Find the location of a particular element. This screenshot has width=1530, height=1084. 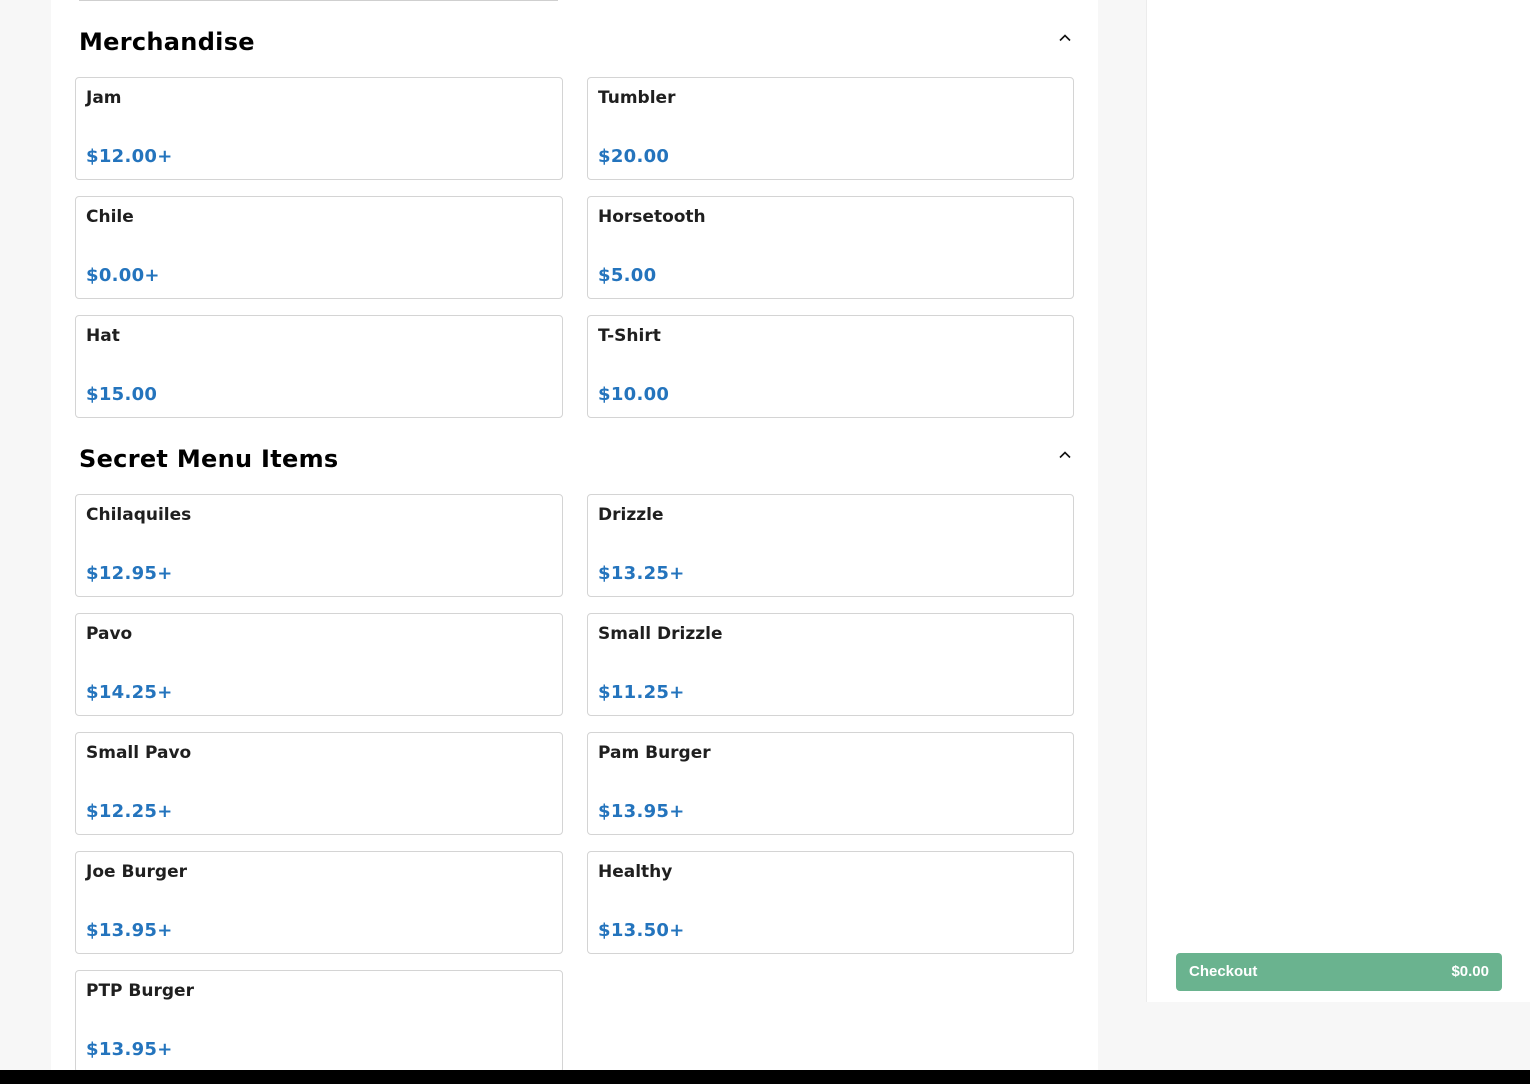

bottom-bar is located at coordinates (765, 1077).